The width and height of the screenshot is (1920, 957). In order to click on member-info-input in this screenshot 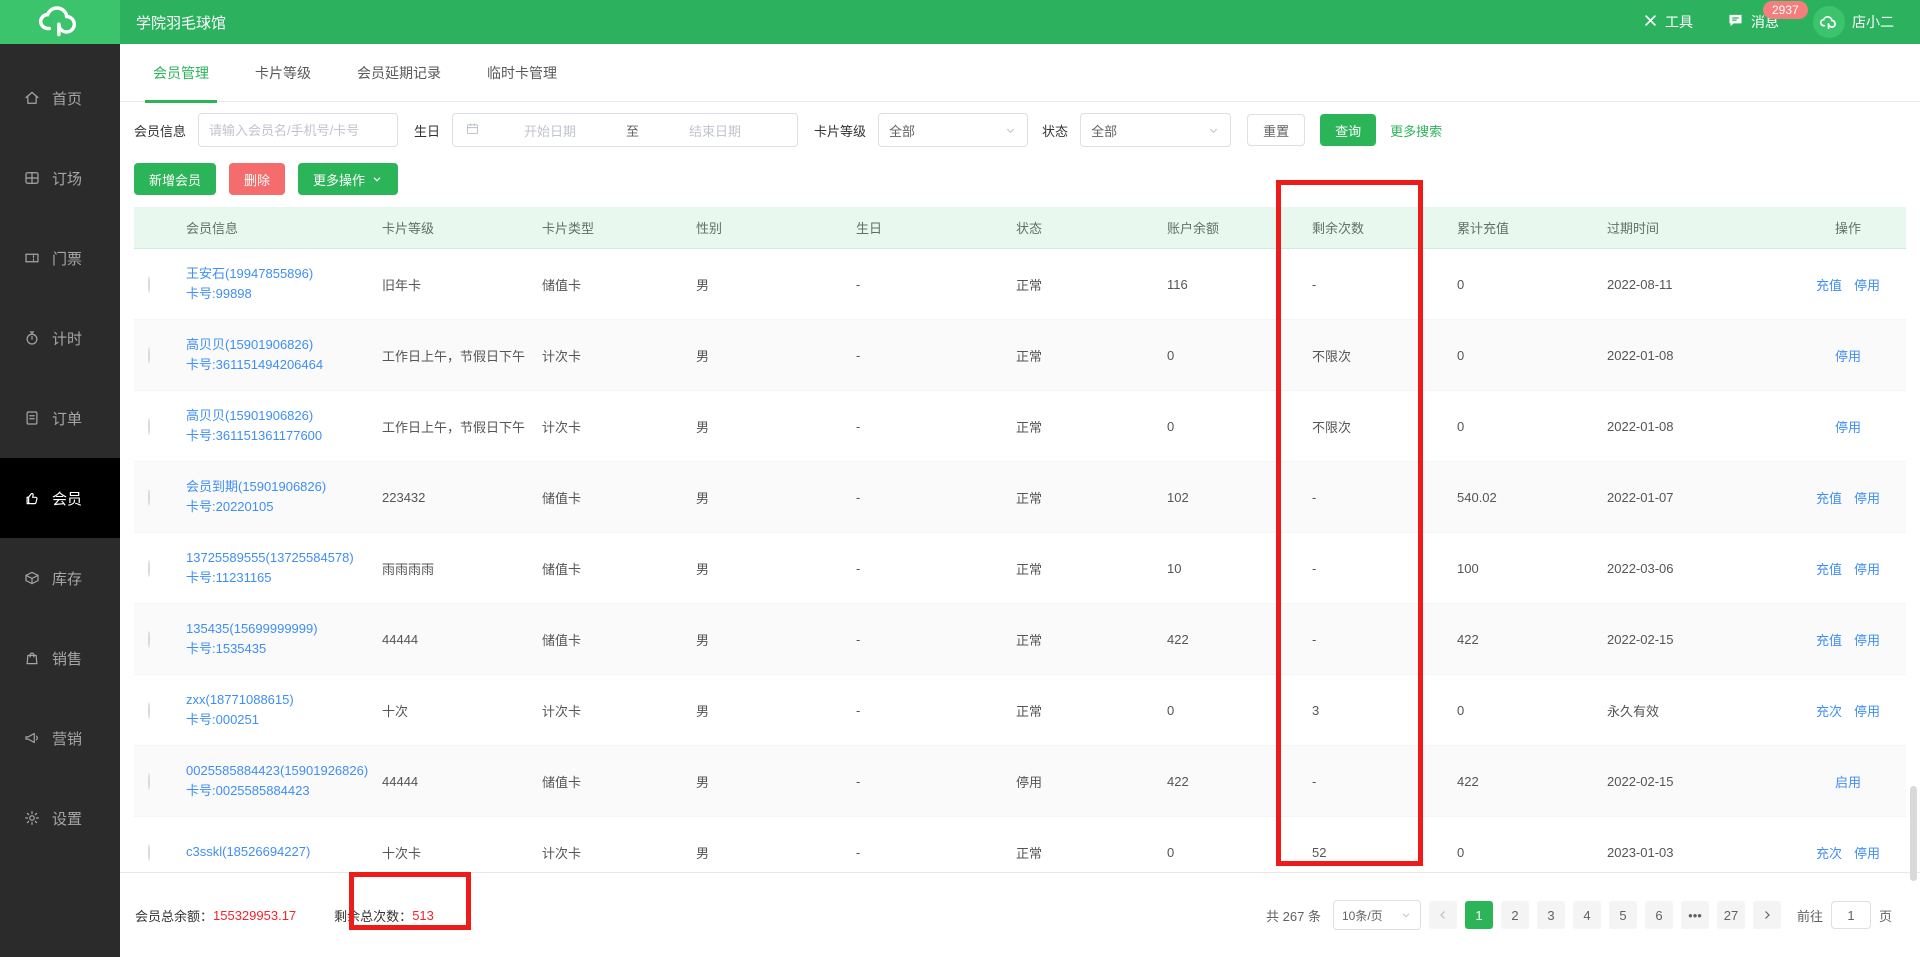, I will do `click(298, 130)`.